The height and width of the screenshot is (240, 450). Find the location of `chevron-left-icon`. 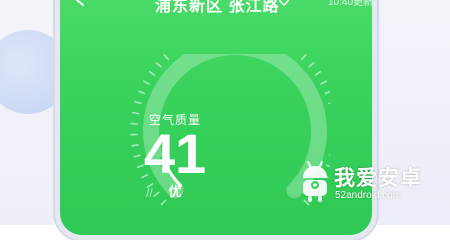

chevron-left-icon is located at coordinates (83, 3).